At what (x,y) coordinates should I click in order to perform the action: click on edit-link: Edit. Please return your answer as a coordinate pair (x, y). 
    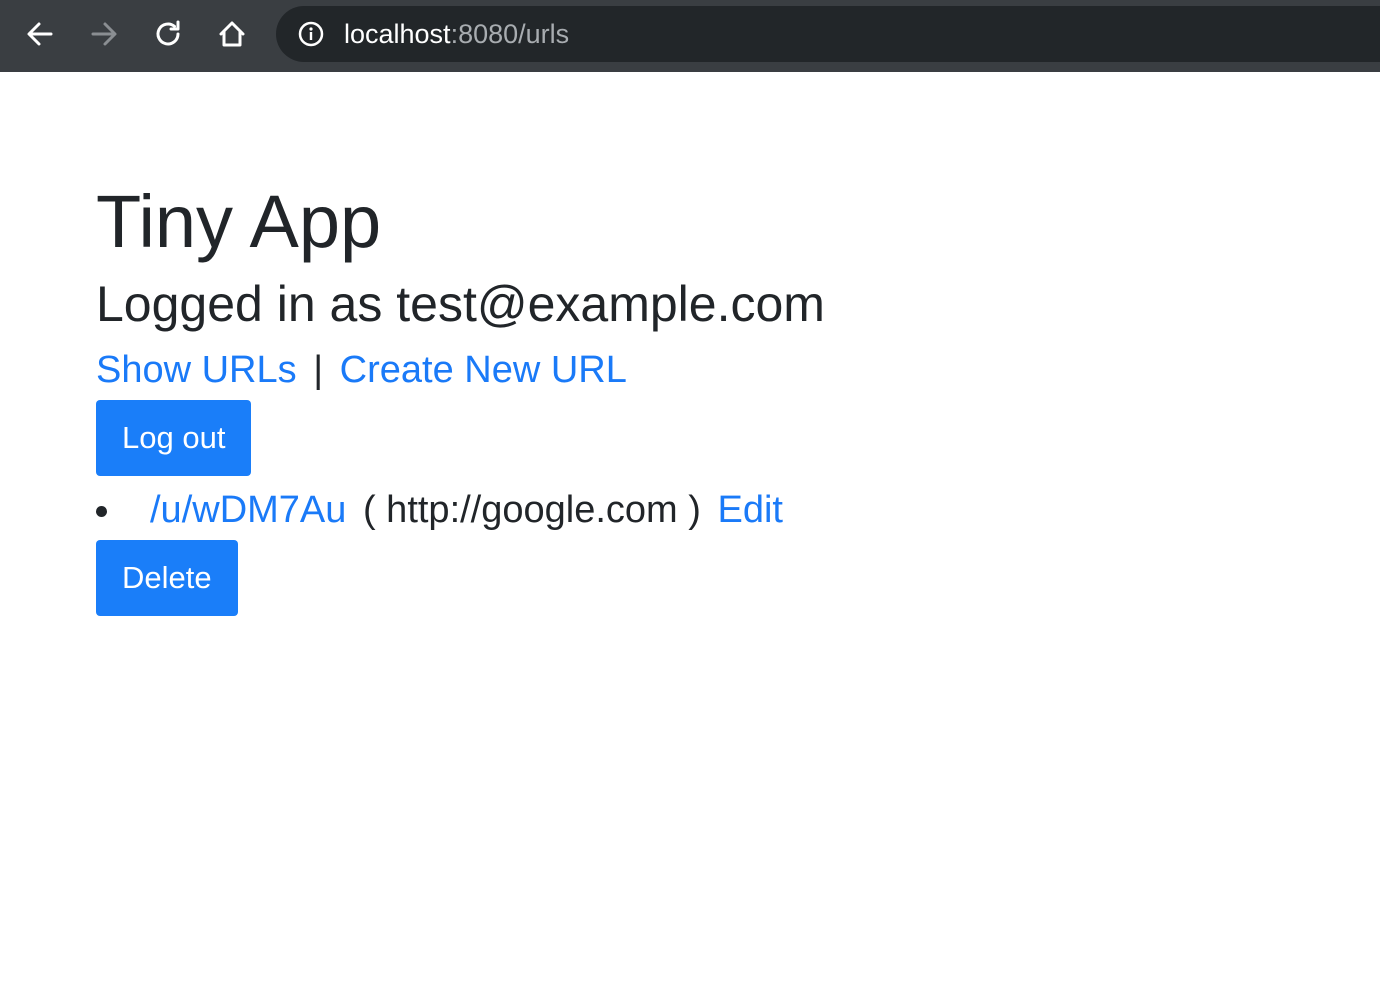
    Looking at the image, I should click on (749, 510).